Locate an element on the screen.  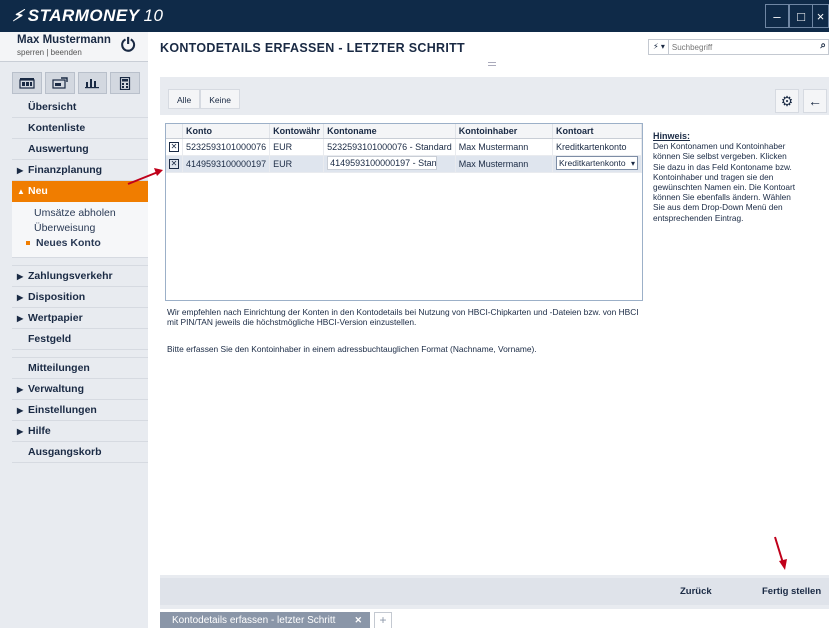
tab-label: Kontodetails erfassen - letzter Schritt is located at coordinates (254, 620).